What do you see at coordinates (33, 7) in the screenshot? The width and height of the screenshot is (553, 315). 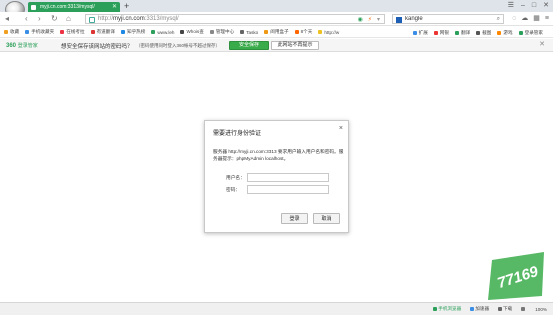 I see `tab-favicon-icon` at bounding box center [33, 7].